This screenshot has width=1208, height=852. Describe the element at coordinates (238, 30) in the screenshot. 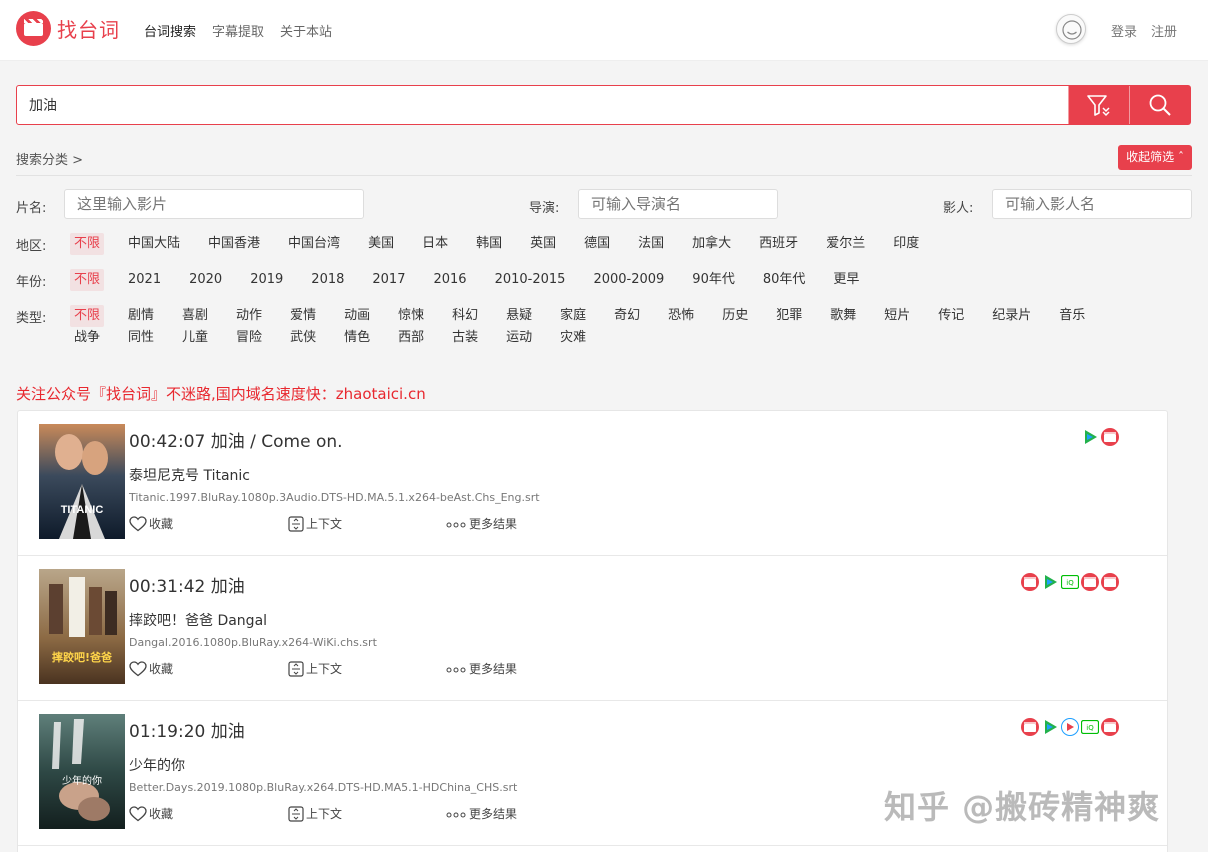

I see `nav-subtitle-extract: 字幕提取` at that location.